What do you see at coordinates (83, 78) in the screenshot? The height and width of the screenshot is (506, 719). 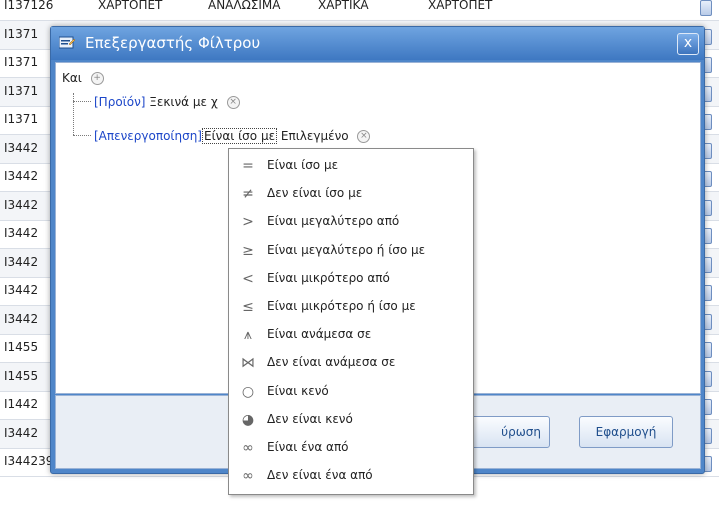 I see `group-node: Και +` at bounding box center [83, 78].